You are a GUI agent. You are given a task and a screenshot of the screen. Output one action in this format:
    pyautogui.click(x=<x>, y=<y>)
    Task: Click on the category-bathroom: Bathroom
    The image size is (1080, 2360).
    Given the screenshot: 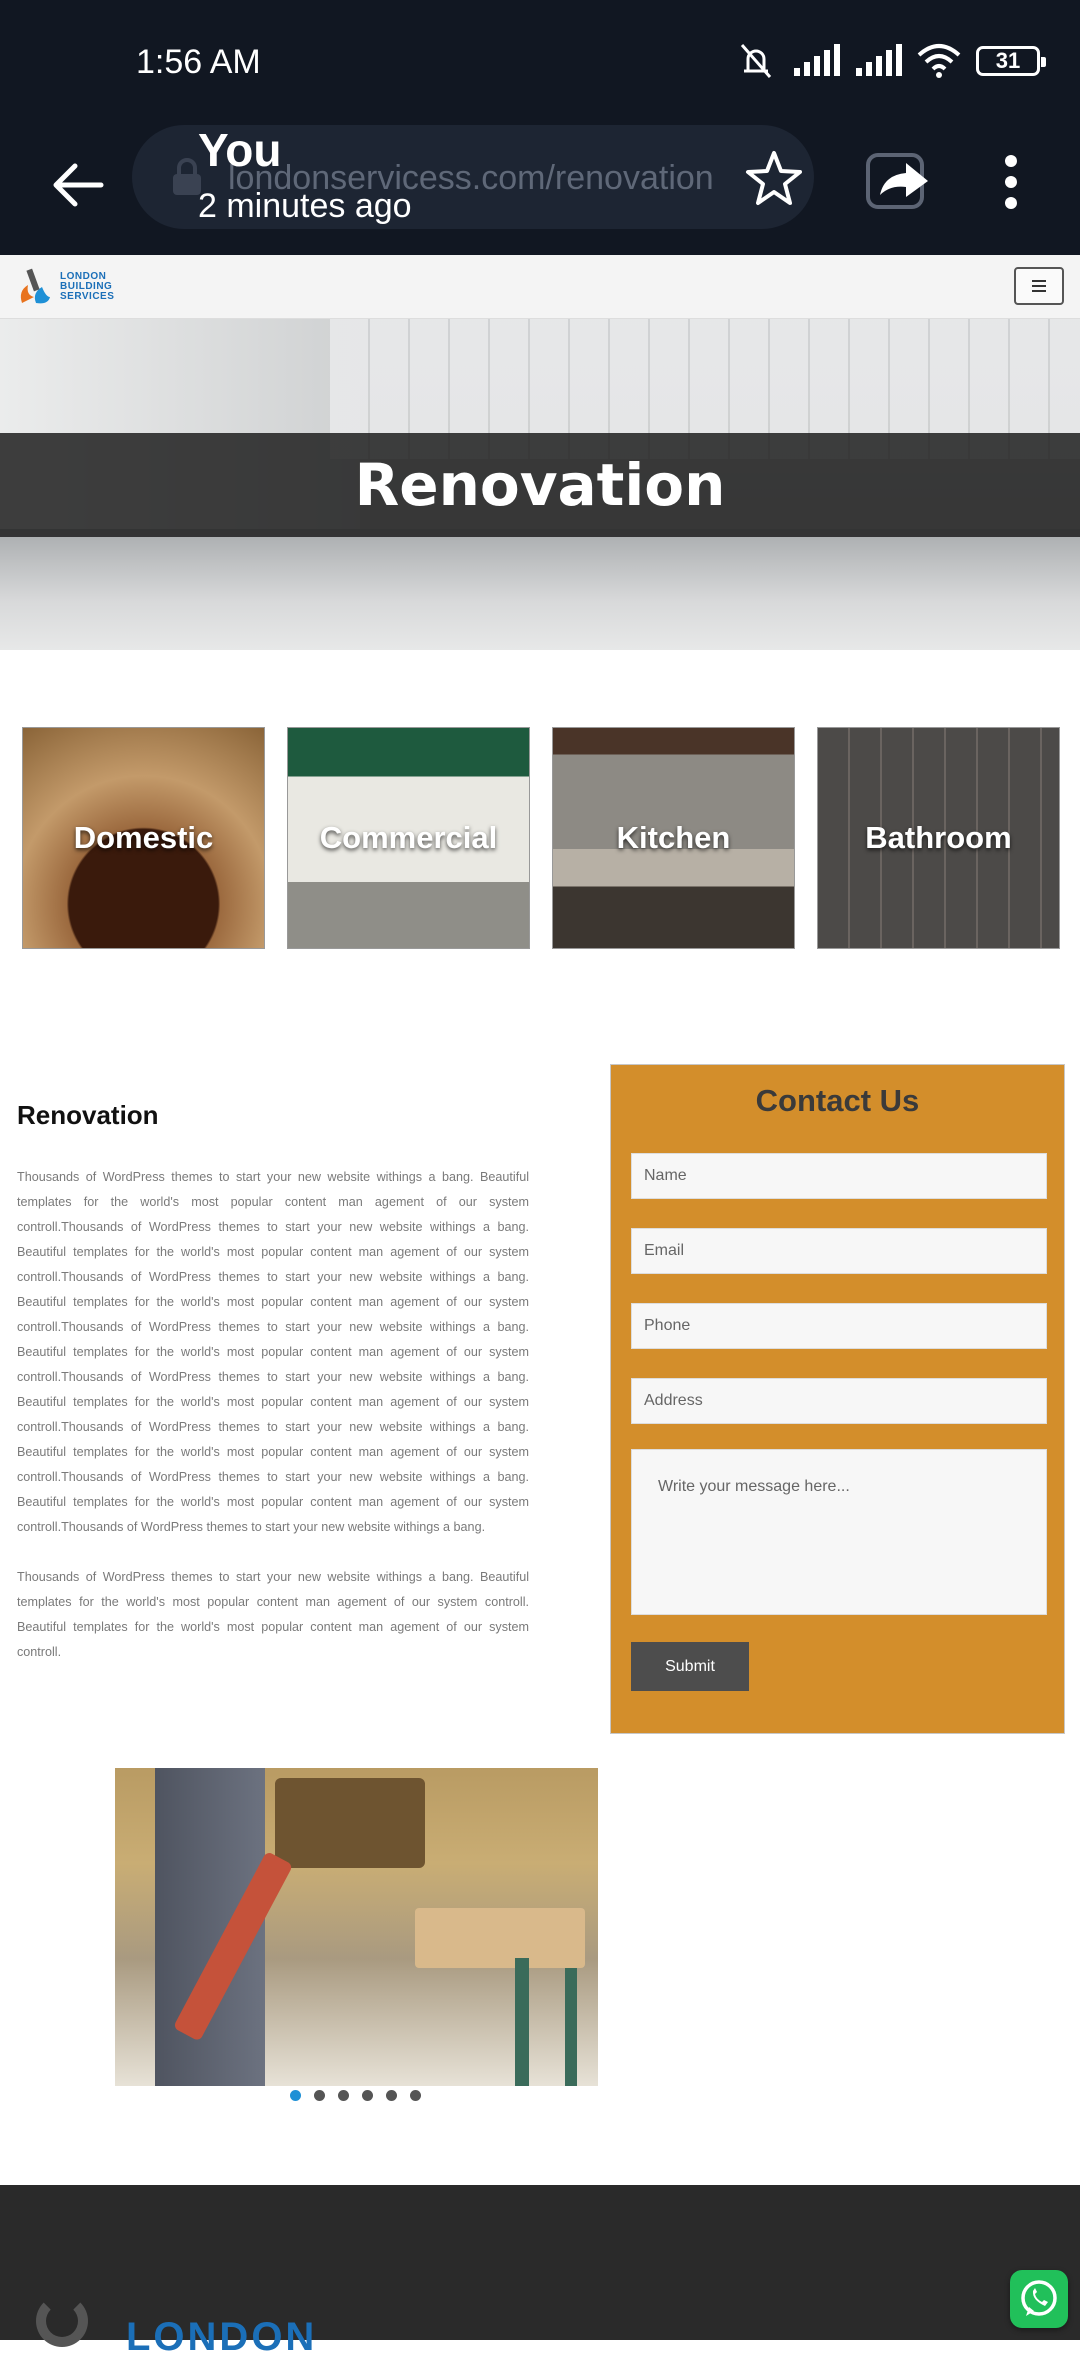 What is the action you would take?
    pyautogui.click(x=938, y=838)
    